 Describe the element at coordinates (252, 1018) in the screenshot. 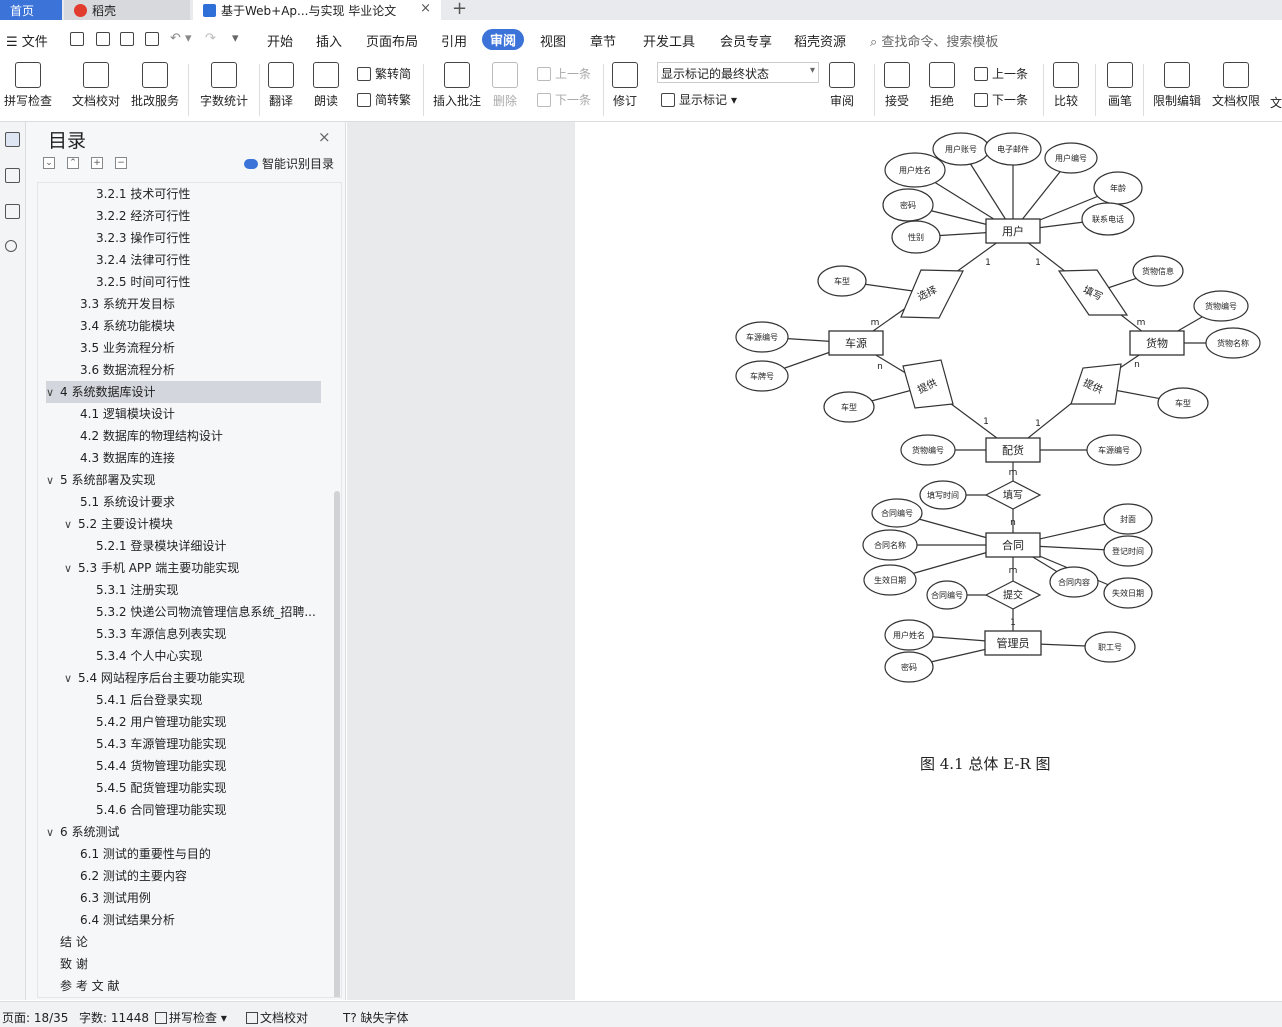

I see `doc-proof-icon` at that location.